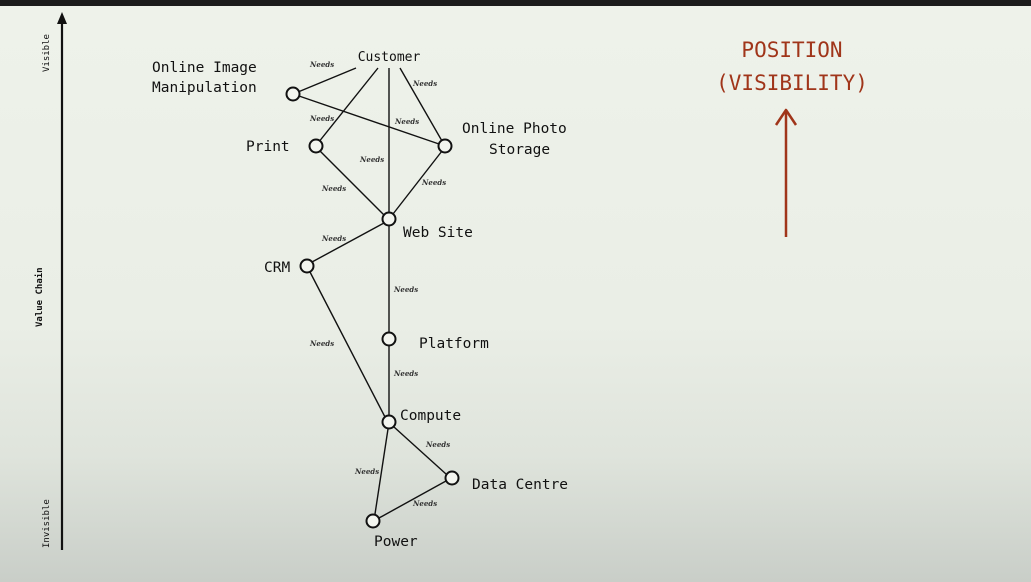  Describe the element at coordinates (373, 521) in the screenshot. I see `node-power` at that location.